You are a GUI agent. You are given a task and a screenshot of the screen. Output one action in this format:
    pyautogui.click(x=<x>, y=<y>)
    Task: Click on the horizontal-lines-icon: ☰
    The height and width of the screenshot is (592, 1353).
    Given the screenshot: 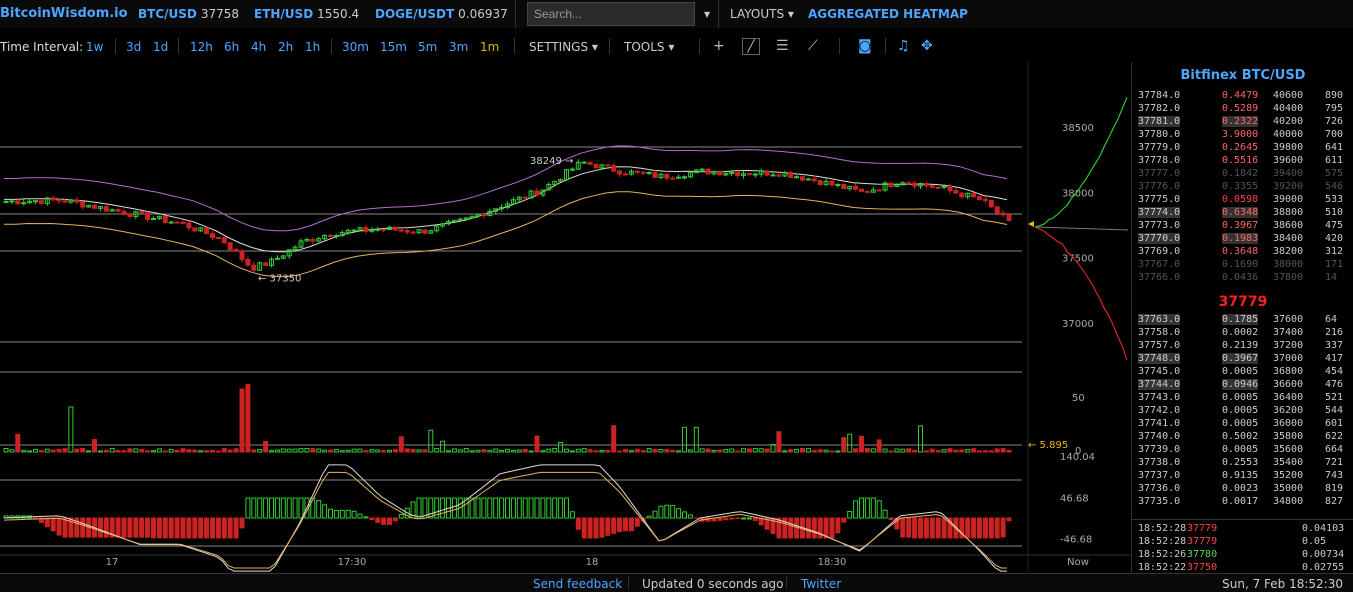 What is the action you would take?
    pyautogui.click(x=782, y=46)
    